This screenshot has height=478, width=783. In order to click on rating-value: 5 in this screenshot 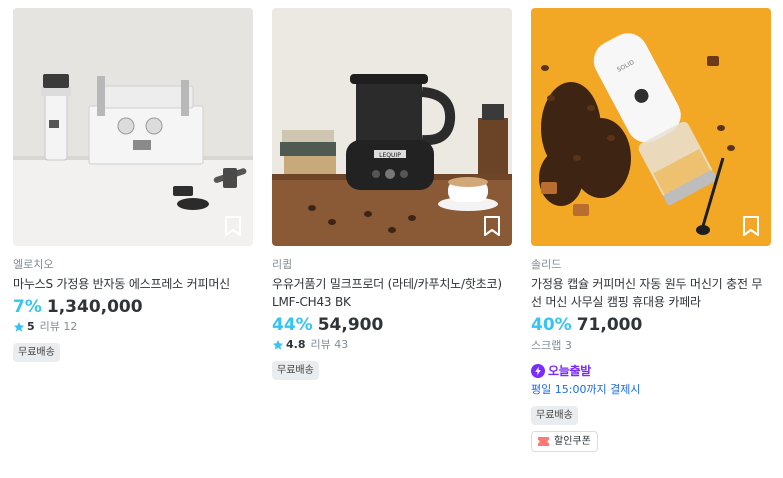, I will do `click(31, 326)`.